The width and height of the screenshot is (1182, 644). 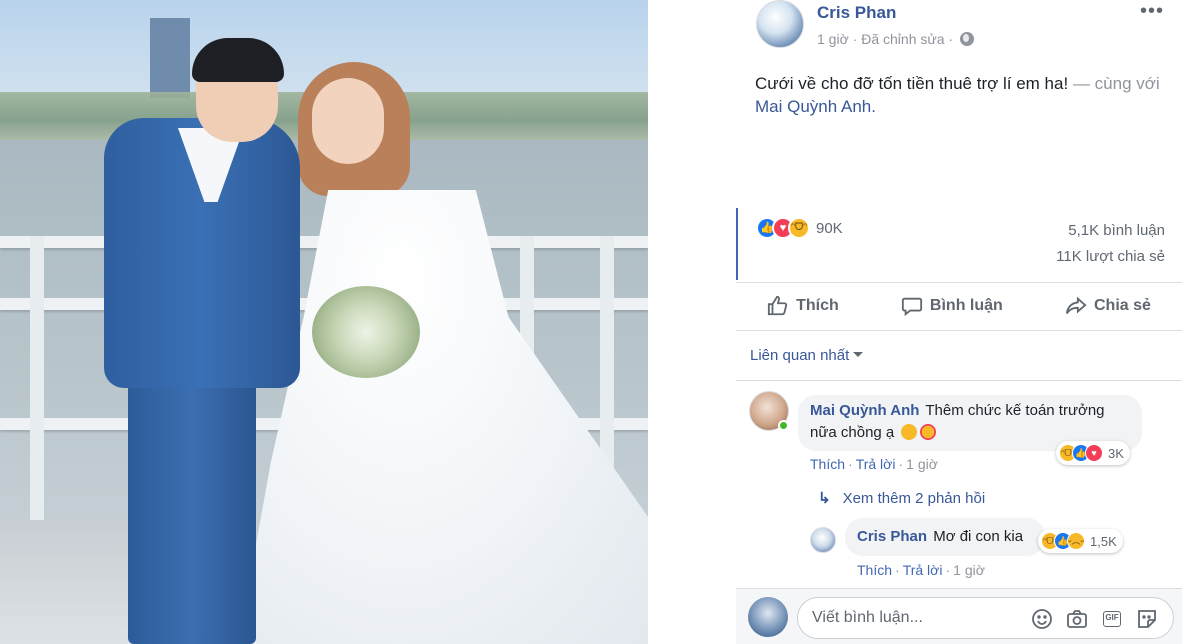 What do you see at coordinates (170, 58) in the screenshot?
I see `photo-building` at bounding box center [170, 58].